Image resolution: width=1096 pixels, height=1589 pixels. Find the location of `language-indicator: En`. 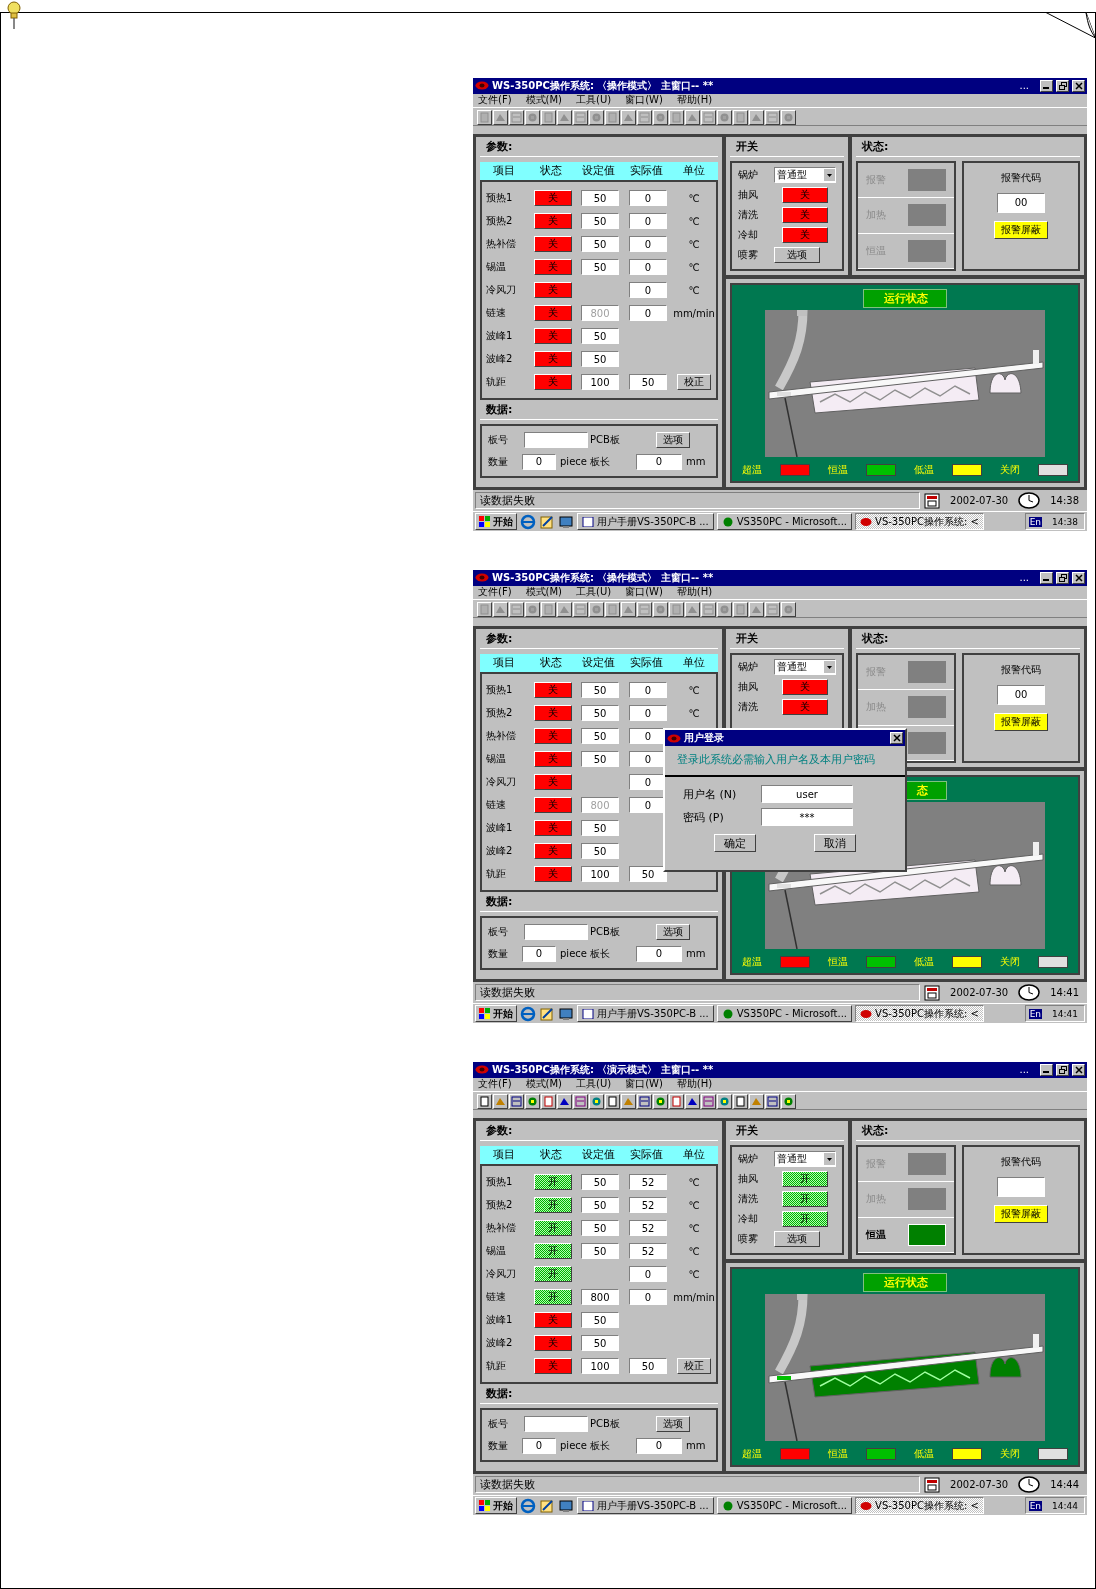

language-indicator: En is located at coordinates (1035, 1505).